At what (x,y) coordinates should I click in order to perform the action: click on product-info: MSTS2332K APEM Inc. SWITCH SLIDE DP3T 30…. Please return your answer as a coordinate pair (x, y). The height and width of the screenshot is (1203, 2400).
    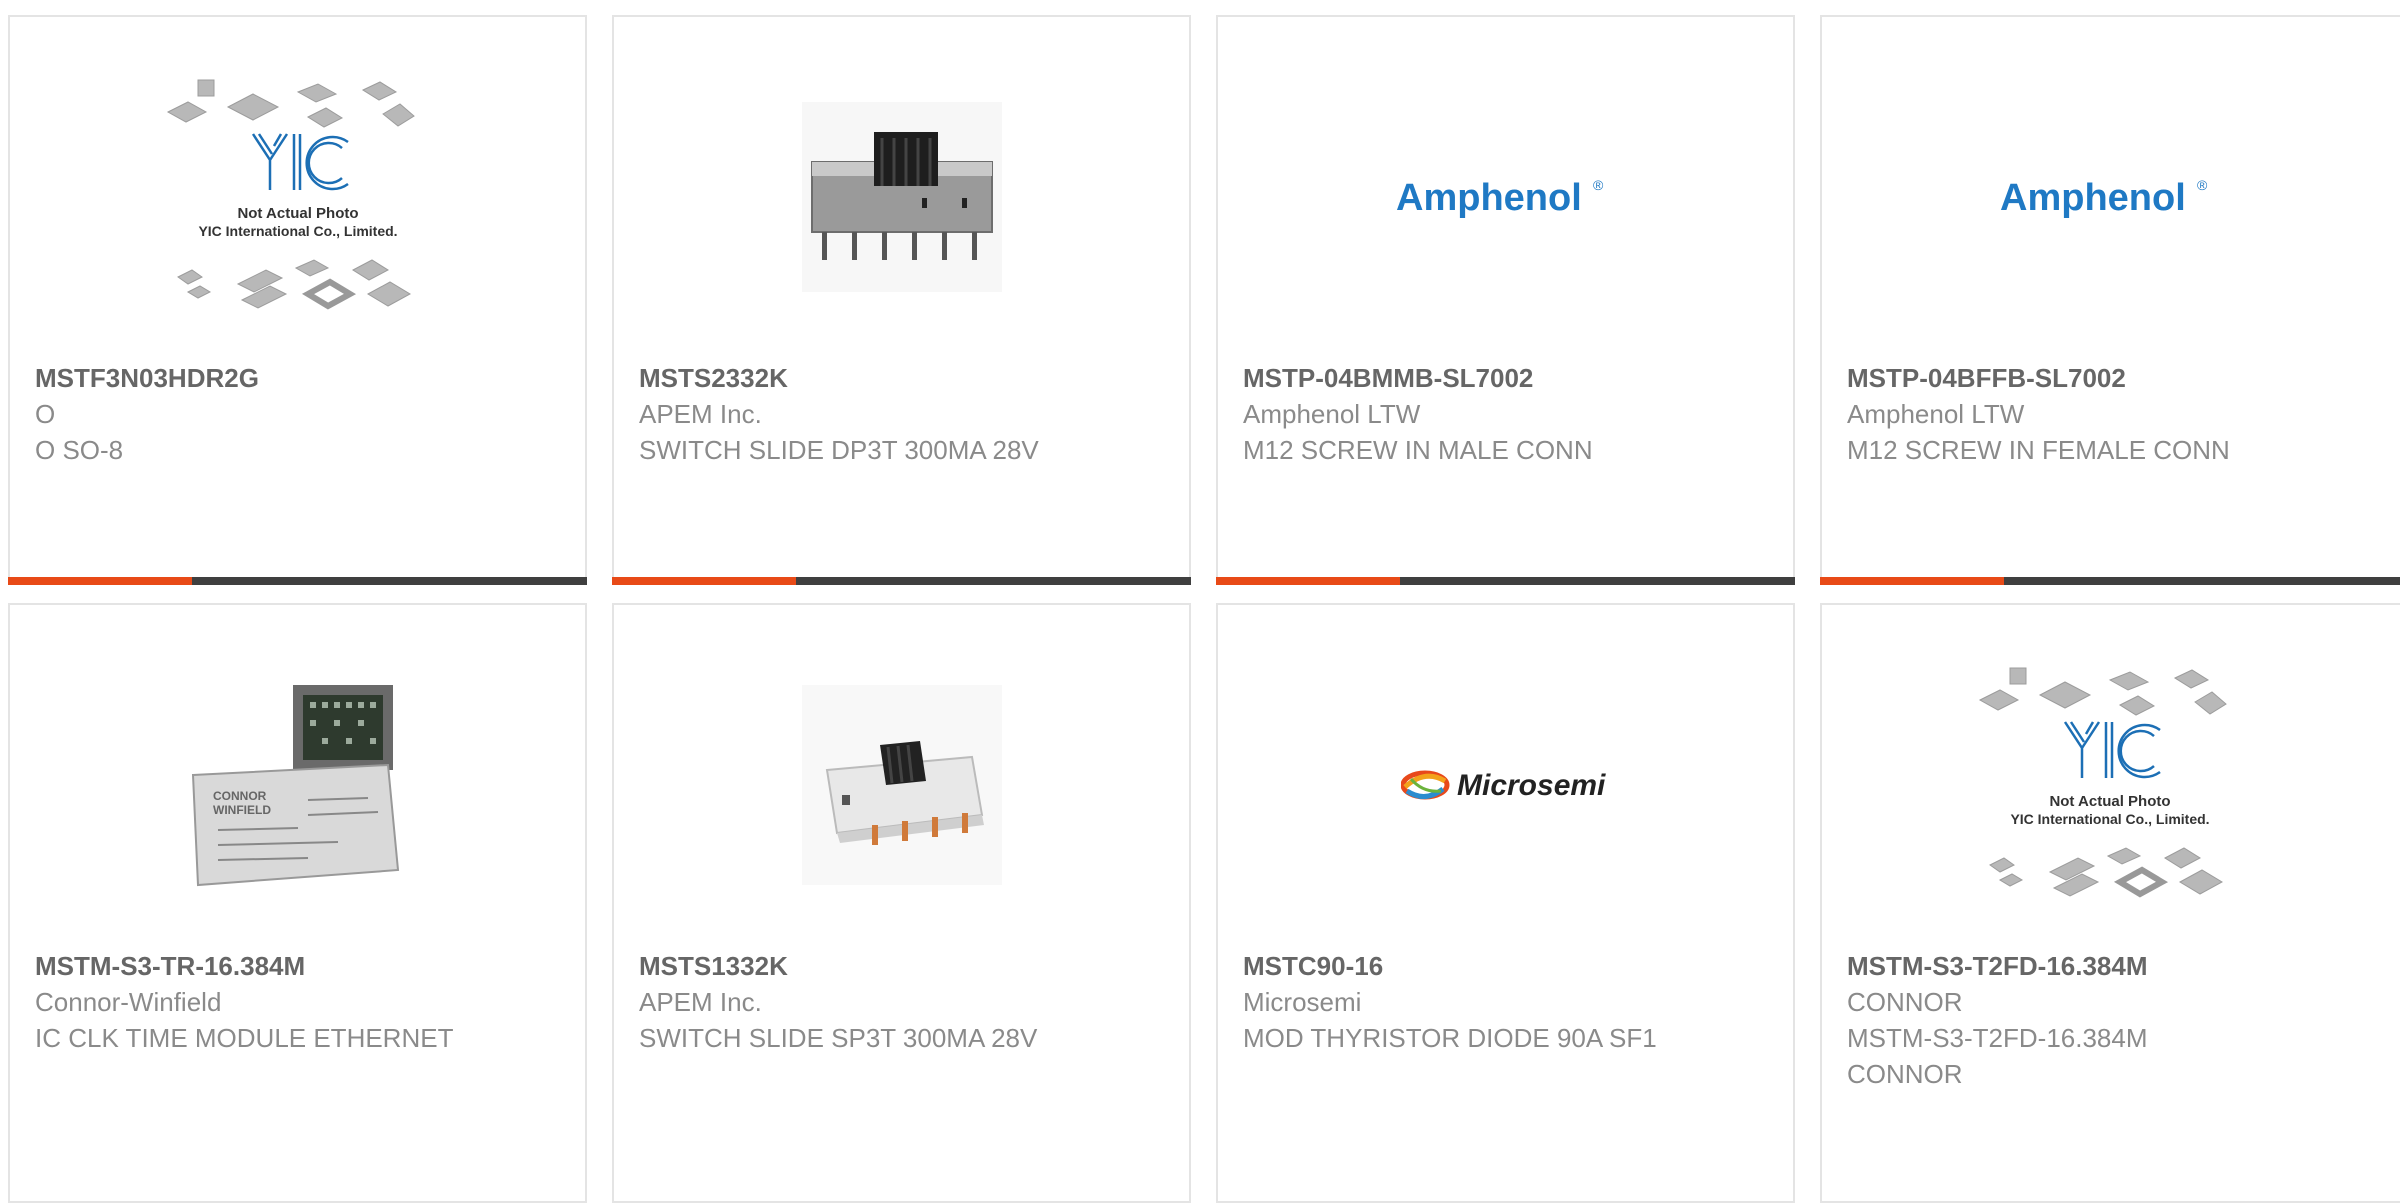
    Looking at the image, I should click on (904, 414).